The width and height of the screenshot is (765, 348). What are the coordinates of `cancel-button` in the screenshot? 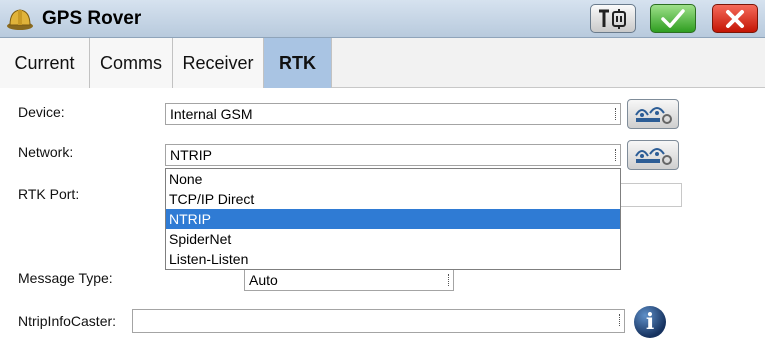 It's located at (735, 18).